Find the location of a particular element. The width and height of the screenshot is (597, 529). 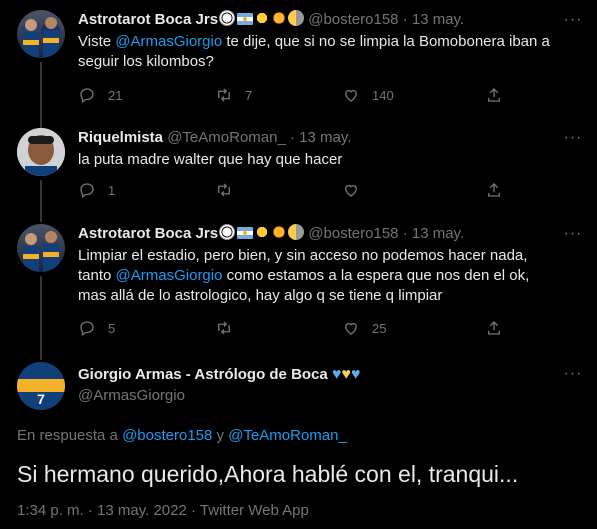

like-button: 140 is located at coordinates (368, 95).